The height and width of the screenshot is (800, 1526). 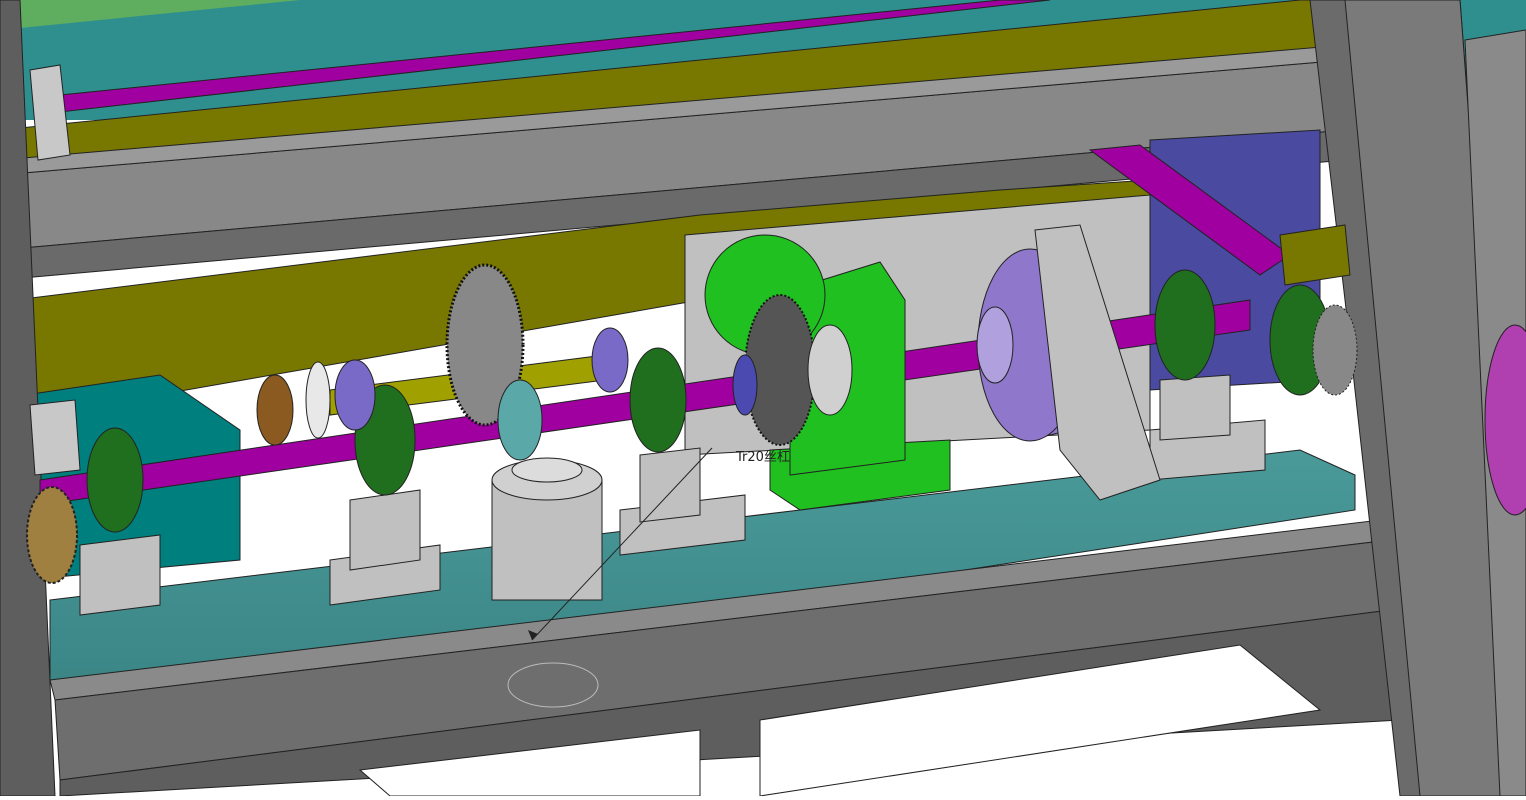 I want to click on bronze-gear, so click(x=52, y=535).